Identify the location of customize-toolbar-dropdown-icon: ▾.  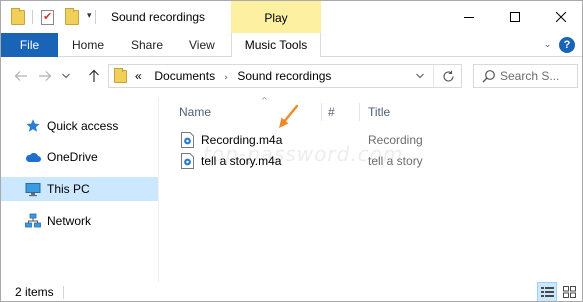
(89, 16).